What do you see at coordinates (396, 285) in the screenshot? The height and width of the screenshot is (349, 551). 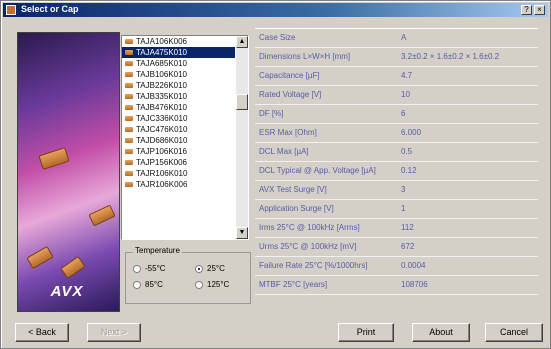 I see `property-row: MTBF 25°C [years] 108706` at bounding box center [396, 285].